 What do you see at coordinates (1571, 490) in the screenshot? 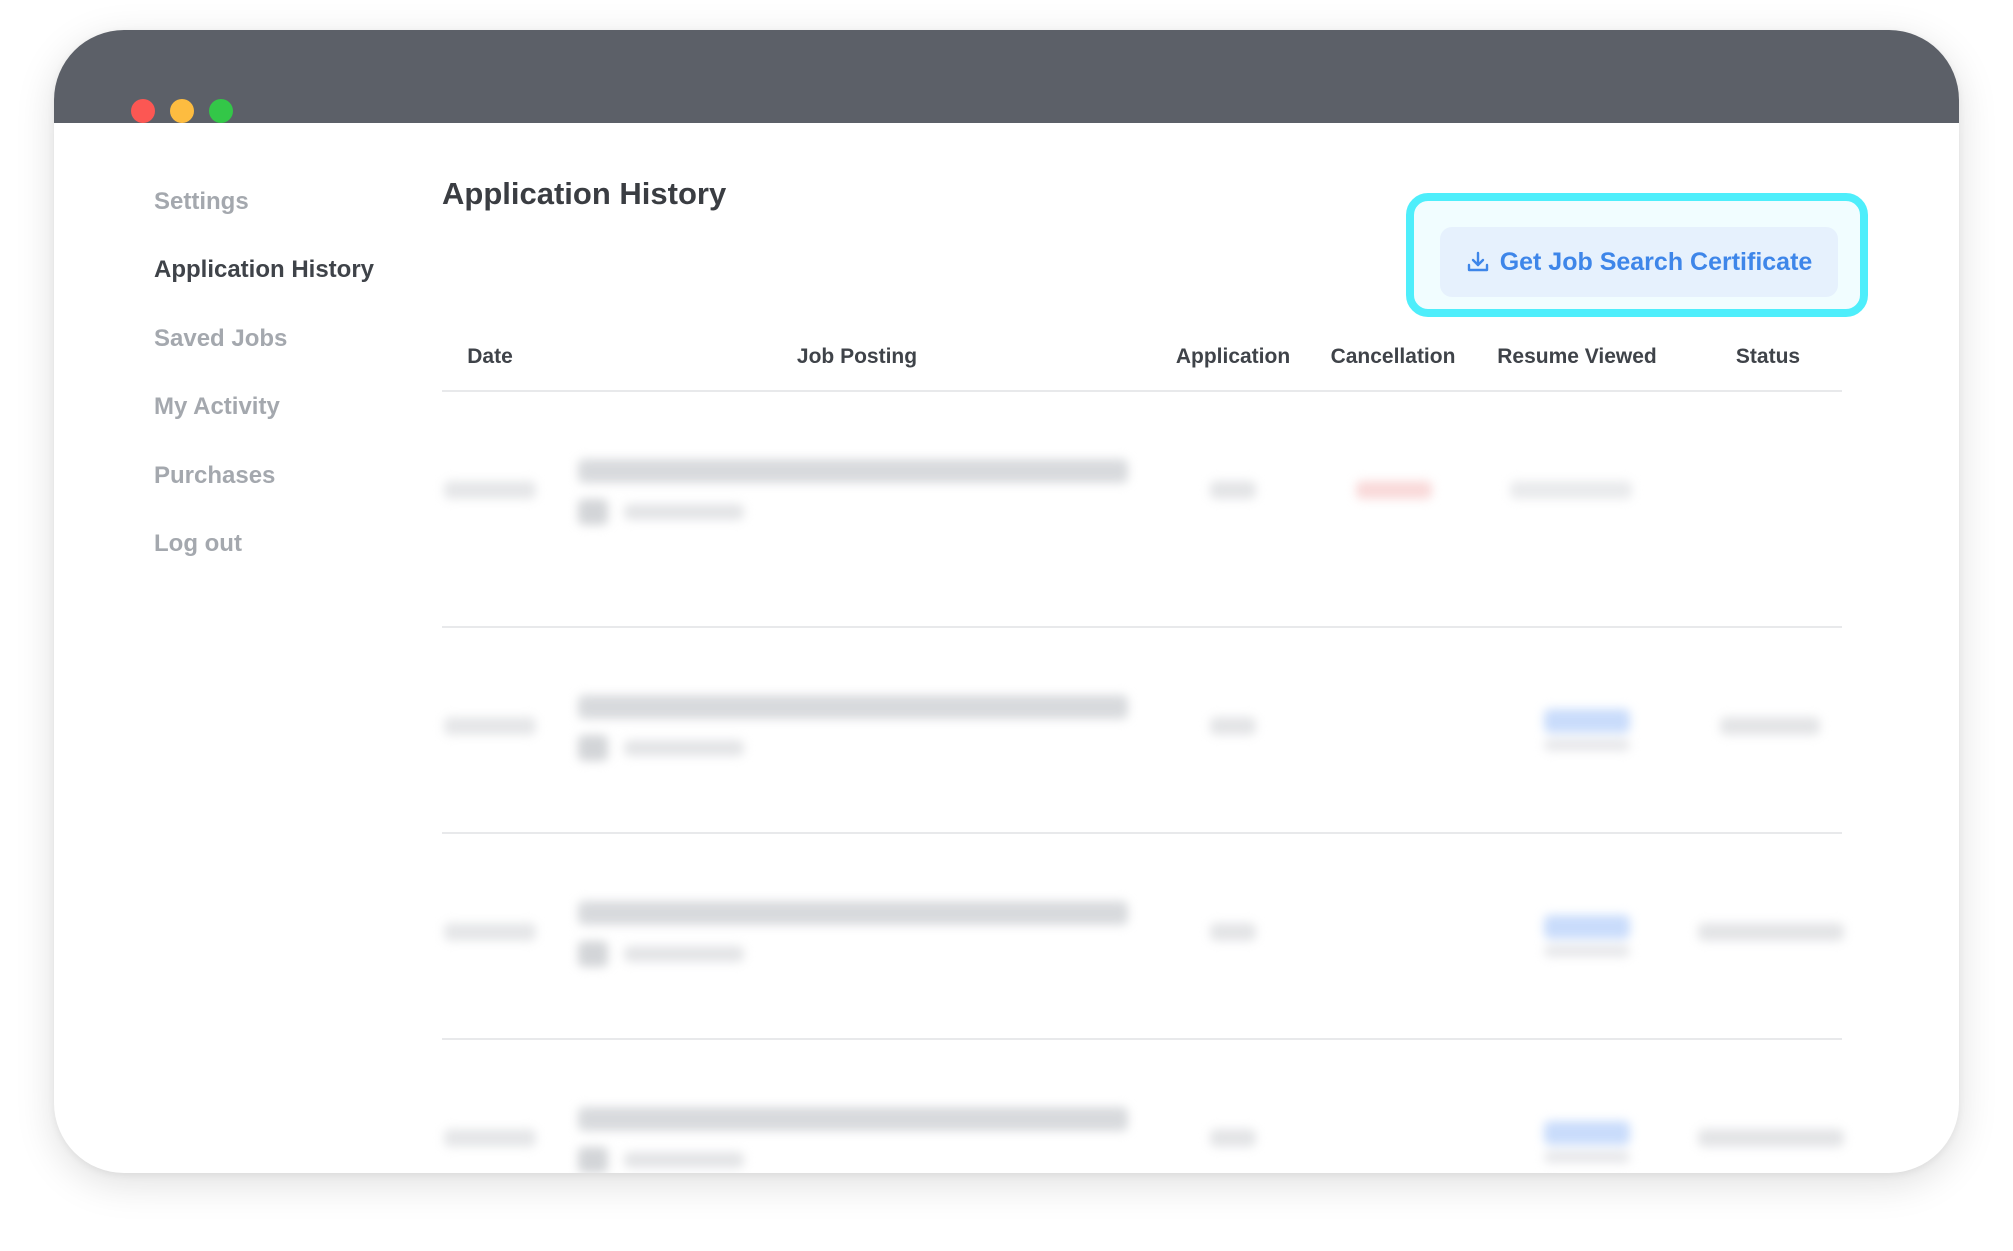
I see `blurred-resume-viewed` at bounding box center [1571, 490].